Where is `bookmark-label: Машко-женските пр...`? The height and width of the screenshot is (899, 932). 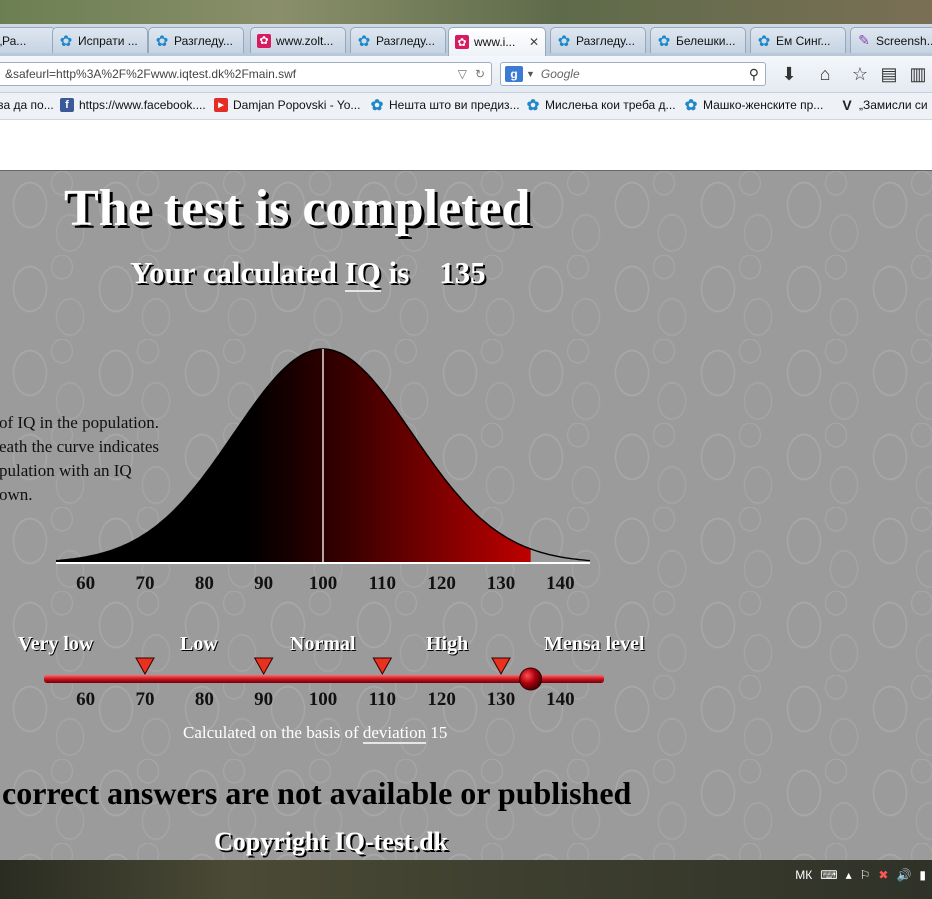 bookmark-label: Машко-женските пр... is located at coordinates (763, 105).